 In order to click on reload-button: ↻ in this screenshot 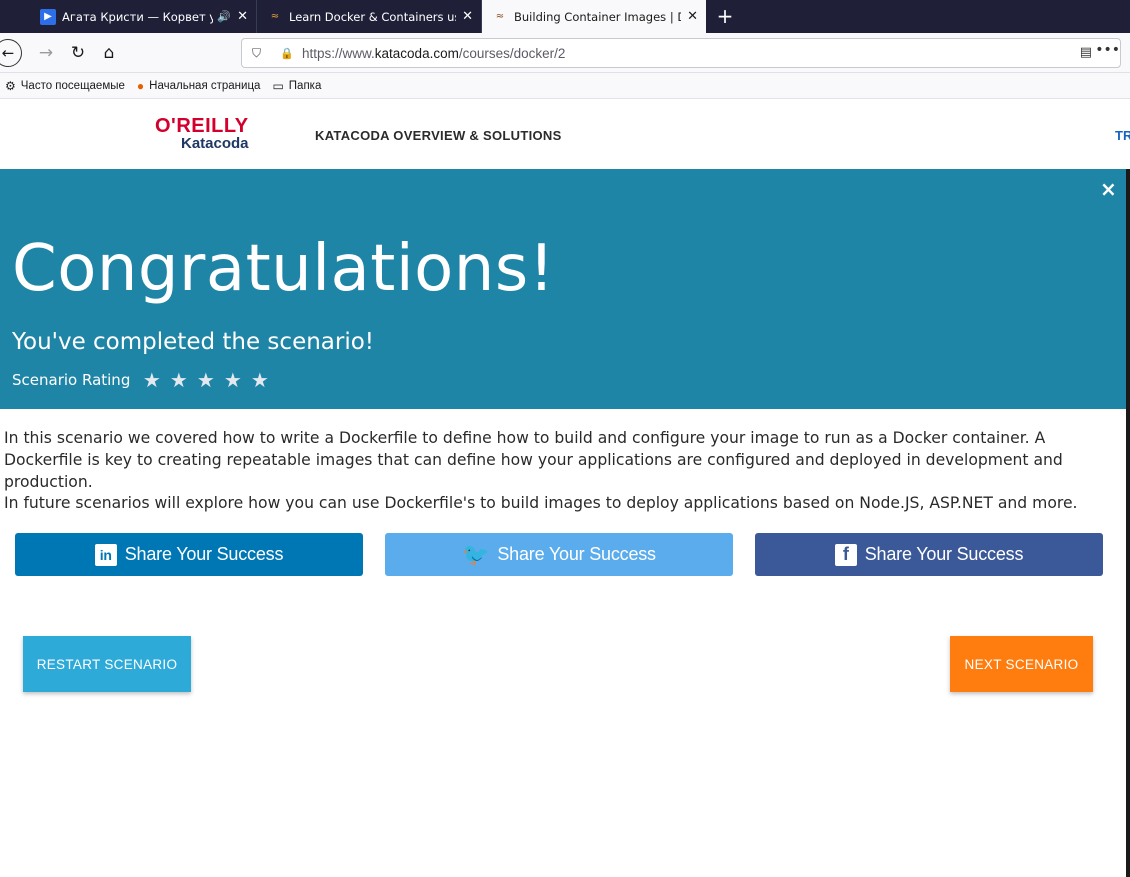, I will do `click(78, 53)`.